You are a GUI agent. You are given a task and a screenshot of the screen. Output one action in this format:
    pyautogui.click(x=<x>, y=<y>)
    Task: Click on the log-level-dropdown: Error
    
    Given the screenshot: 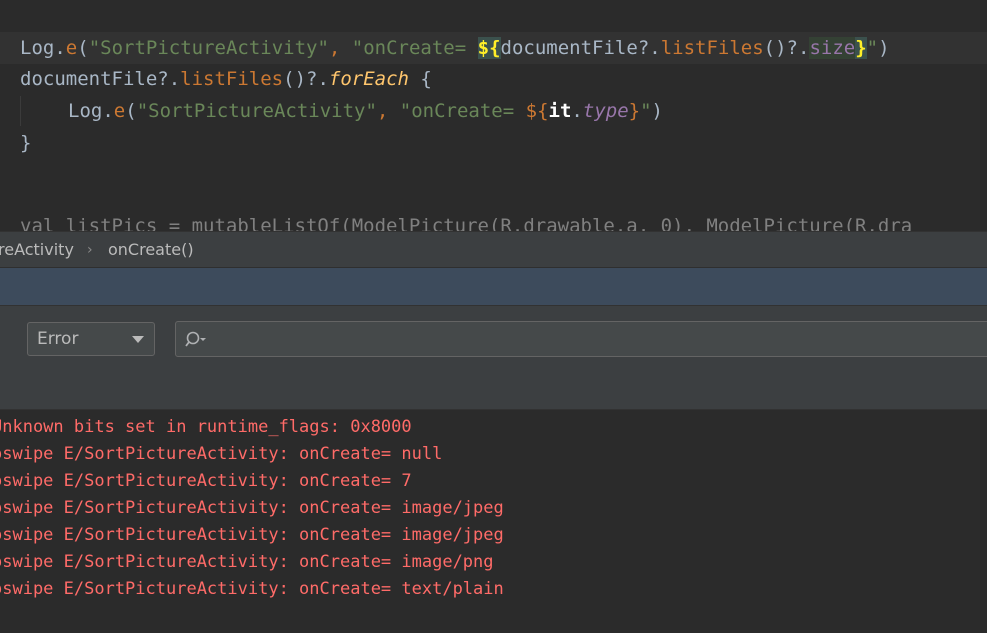 What is the action you would take?
    pyautogui.click(x=91, y=339)
    